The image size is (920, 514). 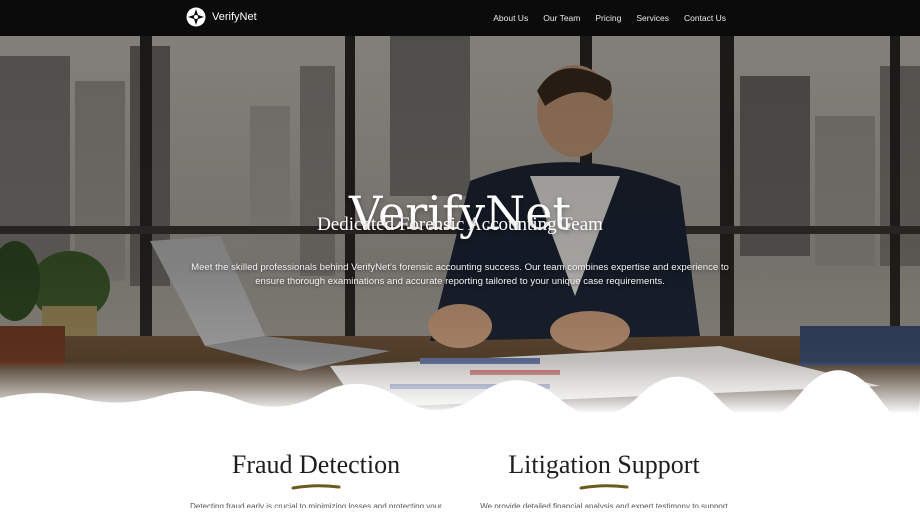 I want to click on brand-link: VerifyNet, so click(x=221, y=17).